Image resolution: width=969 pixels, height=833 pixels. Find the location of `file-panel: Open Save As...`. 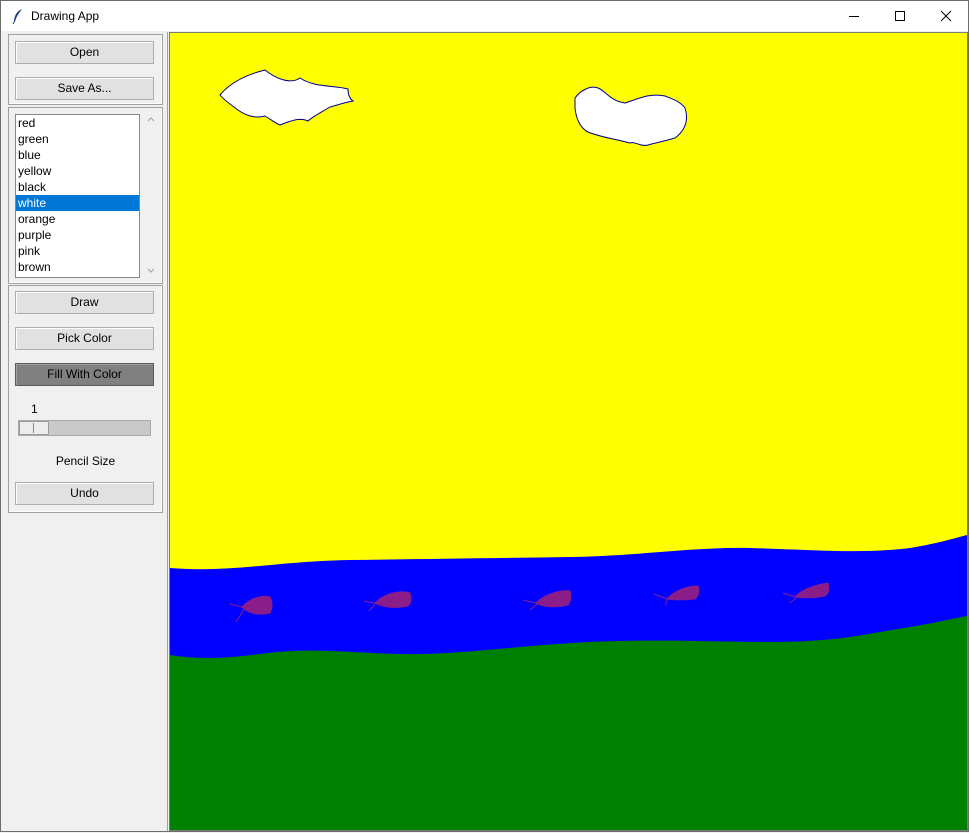

file-panel: Open Save As... is located at coordinates (85, 69).